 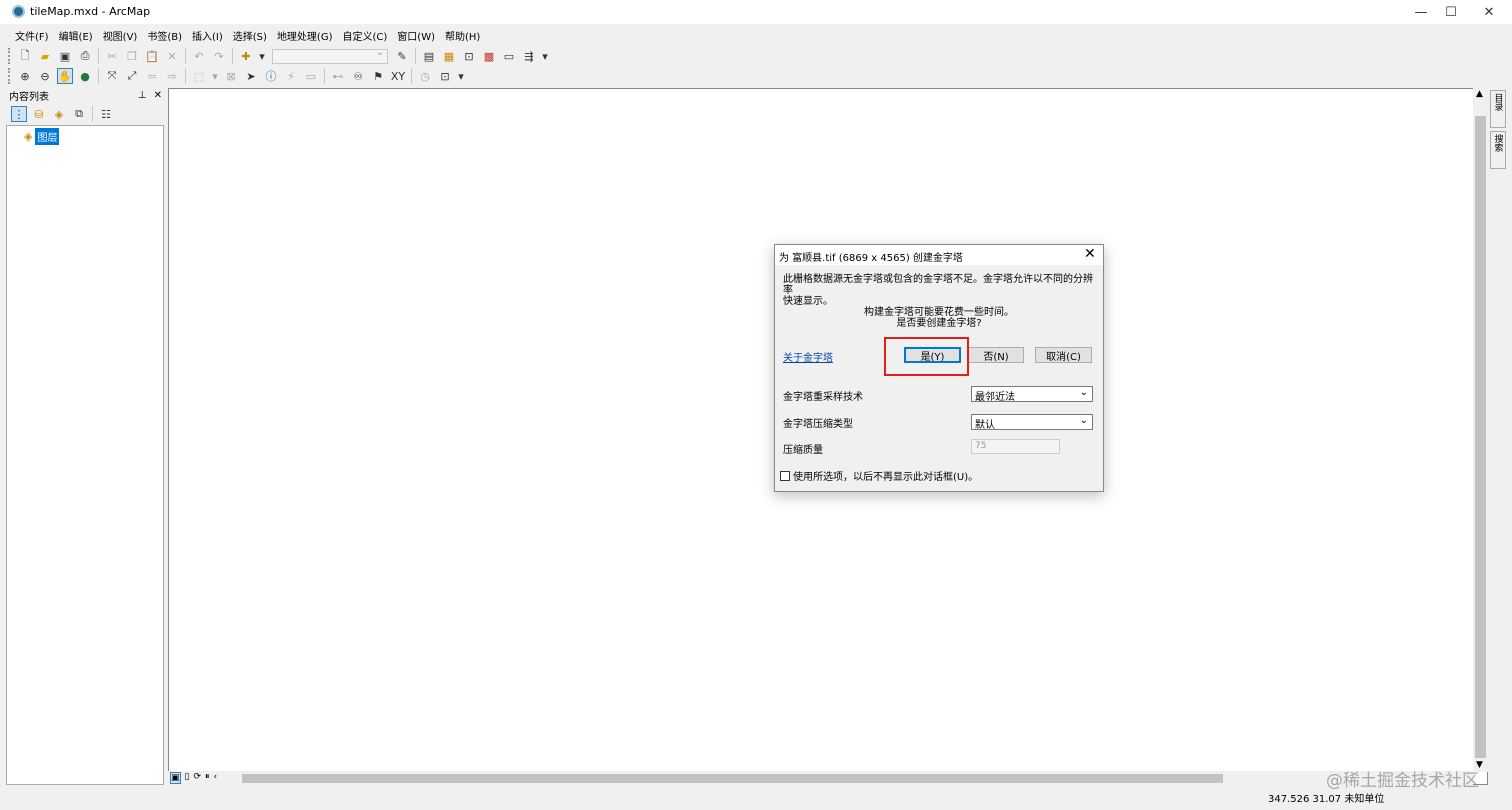 What do you see at coordinates (199, 56) in the screenshot?
I see `undo-icon: ↶` at bounding box center [199, 56].